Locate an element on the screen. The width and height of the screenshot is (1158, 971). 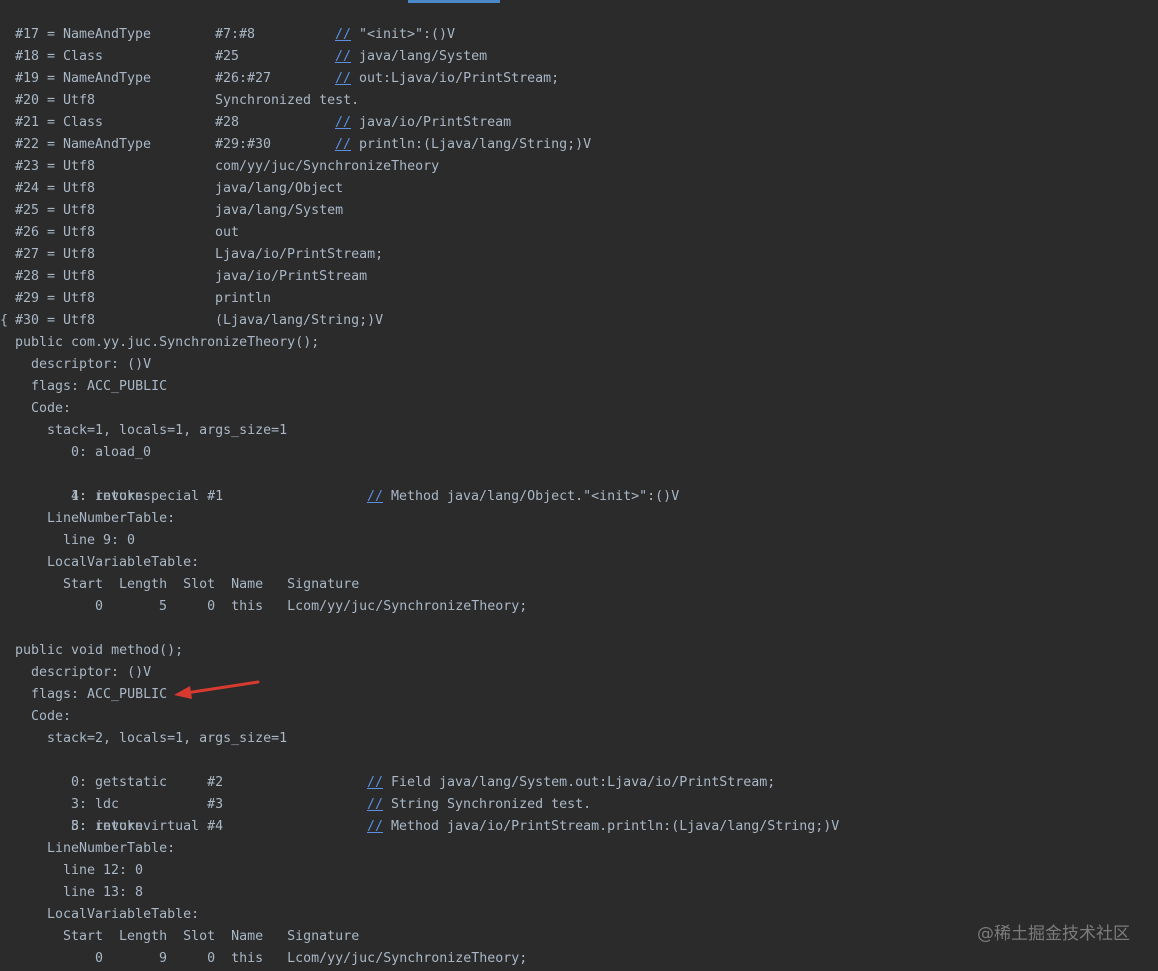
constant-pool-row: #29 = Utf8 println is located at coordinates (579, 286).